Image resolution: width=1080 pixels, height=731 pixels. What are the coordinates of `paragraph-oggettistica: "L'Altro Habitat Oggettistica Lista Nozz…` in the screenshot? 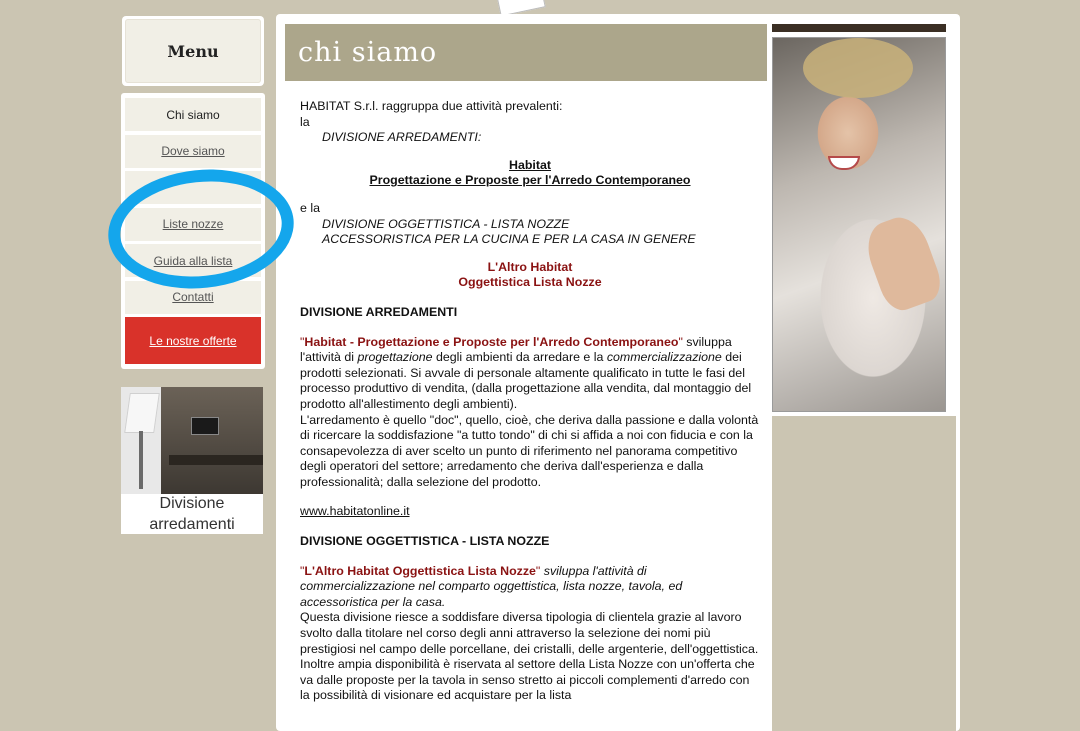 It's located at (491, 586).